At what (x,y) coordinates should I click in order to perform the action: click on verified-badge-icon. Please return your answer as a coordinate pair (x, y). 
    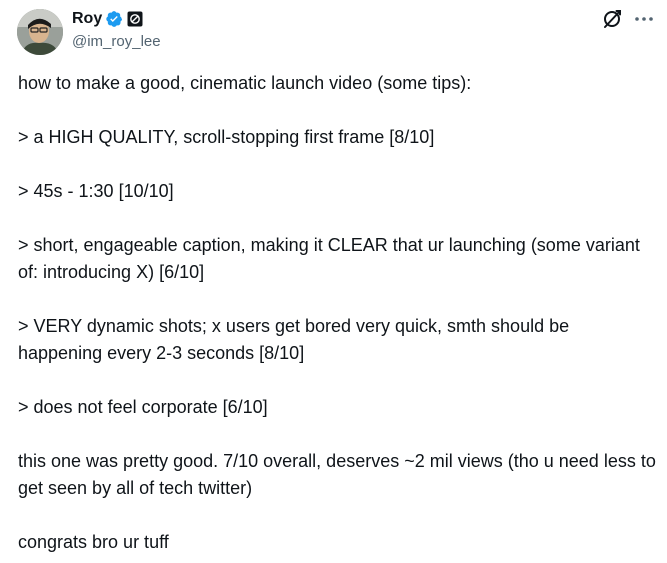
    Looking at the image, I should click on (114, 19).